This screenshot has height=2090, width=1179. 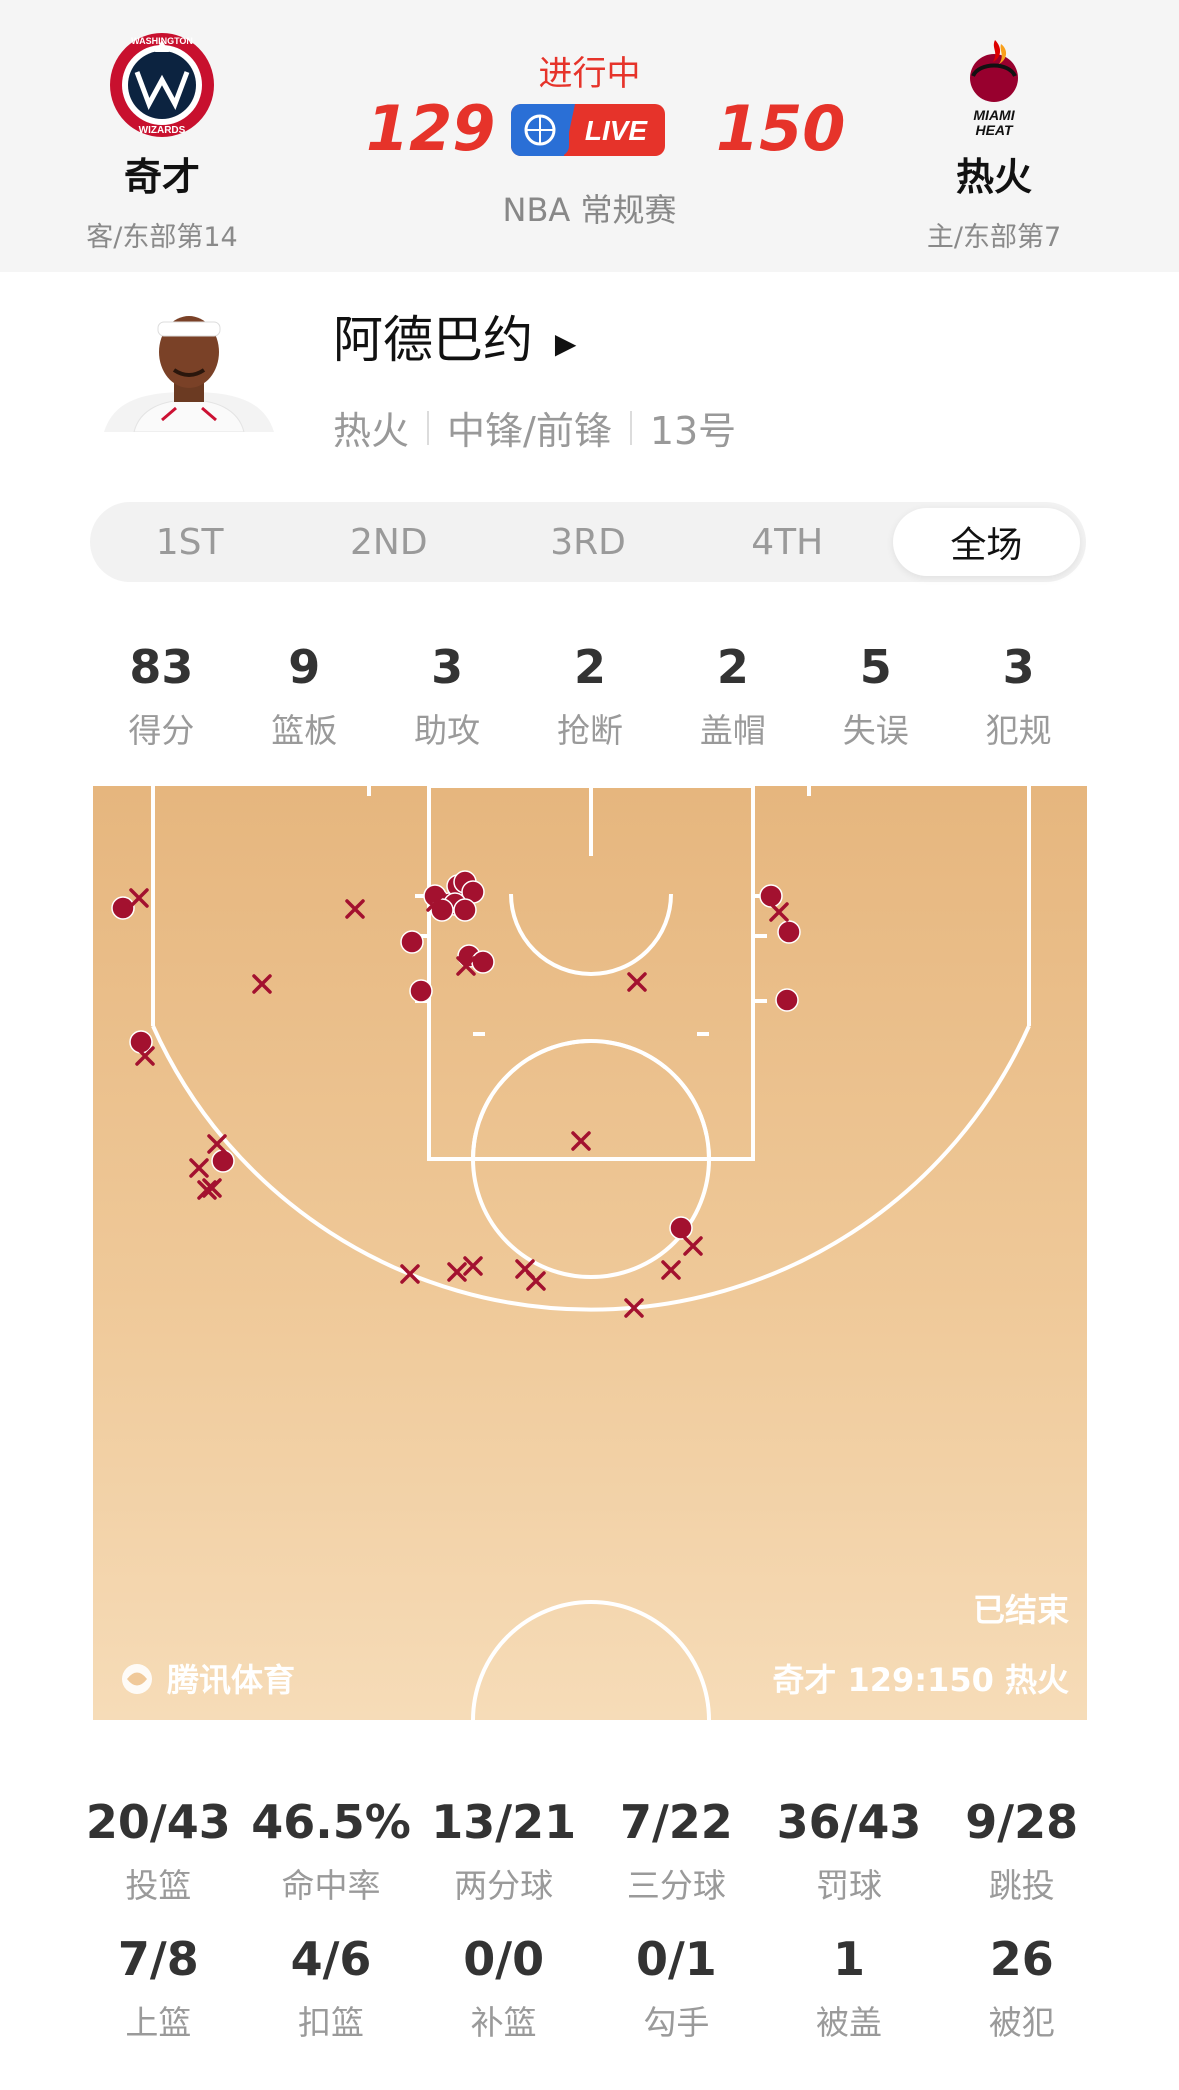 What do you see at coordinates (1018, 696) in the screenshot?
I see `stat-fouls: 3 犯规` at bounding box center [1018, 696].